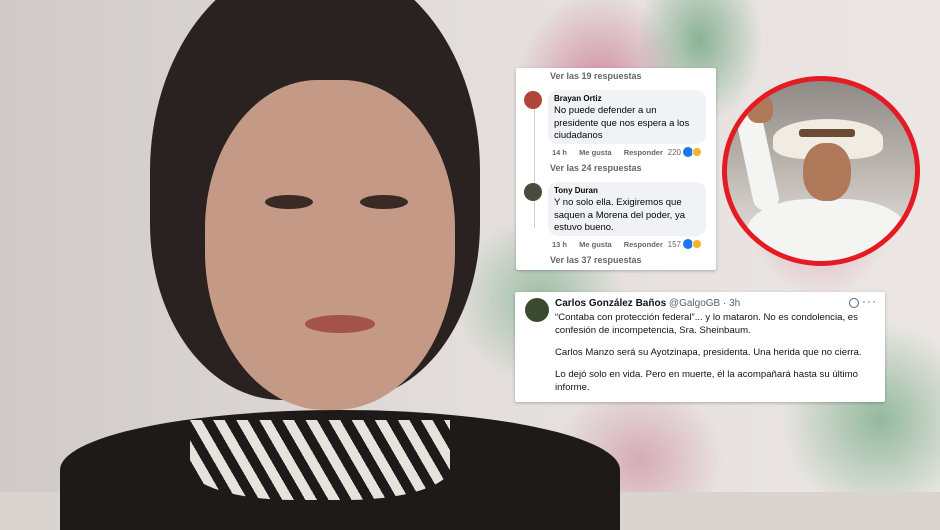 The image size is (940, 530). I want to click on comment-time: 14 h, so click(560, 152).